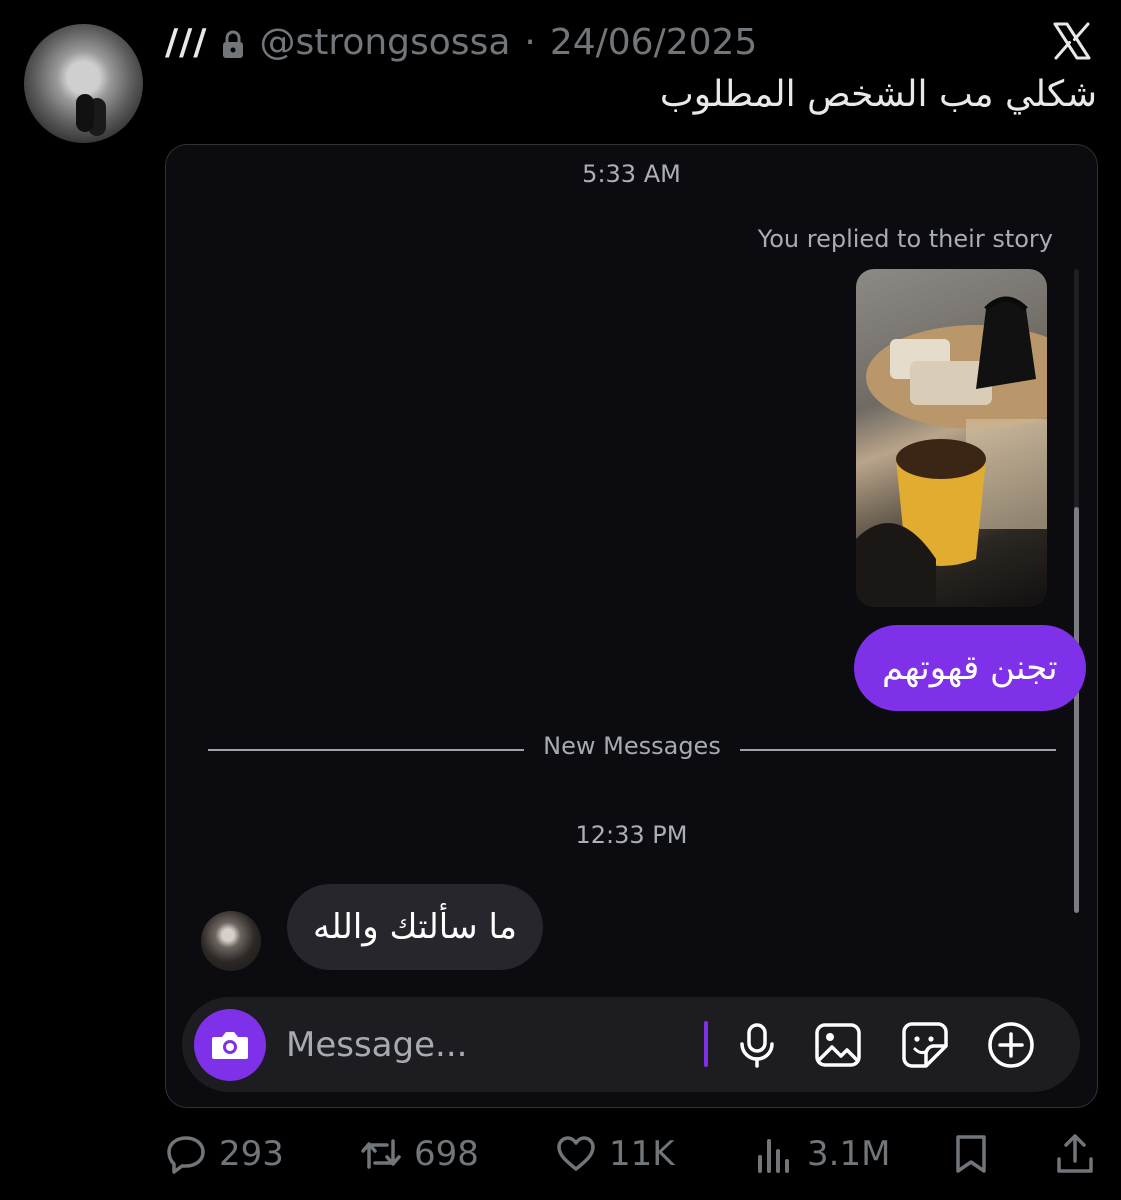  What do you see at coordinates (951, 451) in the screenshot?
I see `story-image` at bounding box center [951, 451].